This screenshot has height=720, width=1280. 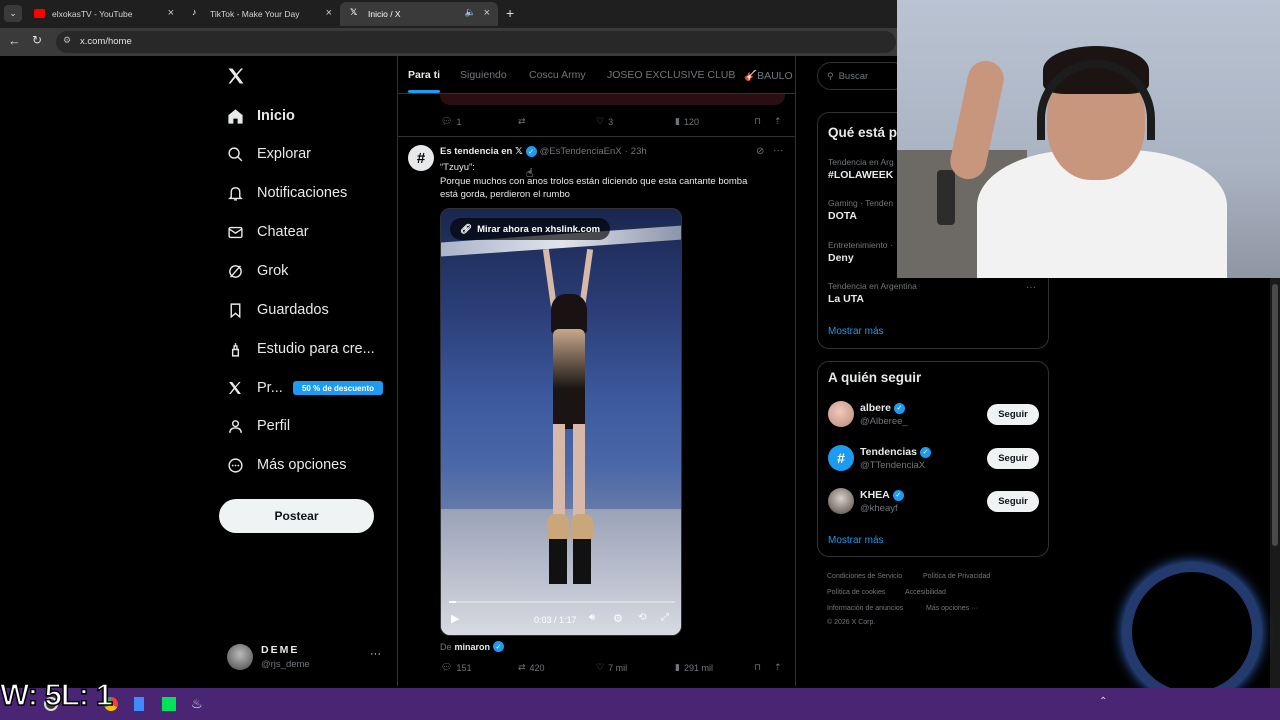 I want to click on performer-figure, so click(x=569, y=418).